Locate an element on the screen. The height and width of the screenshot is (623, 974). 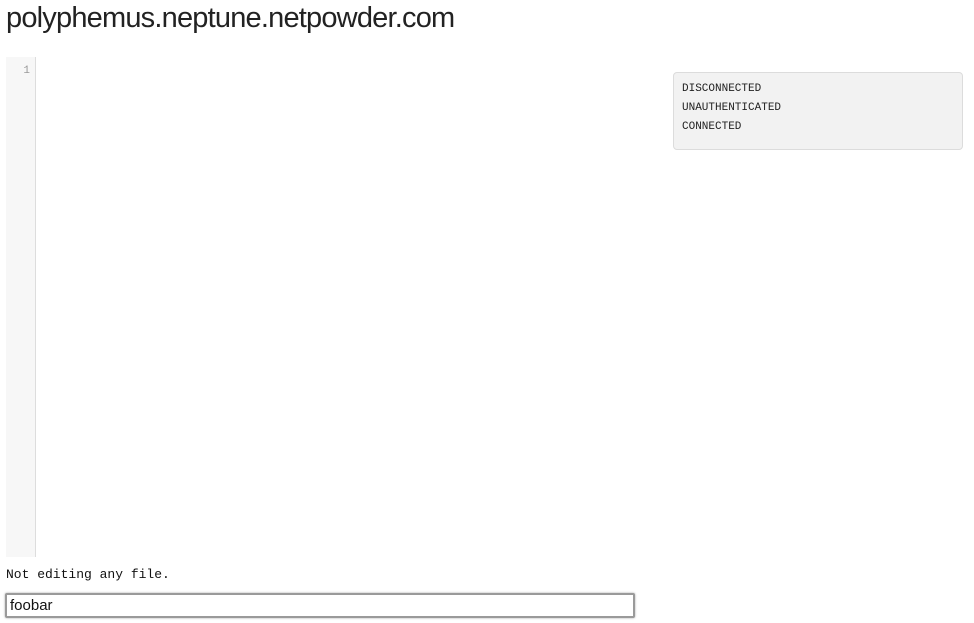
connection-status-log: DISCONNECTED UNAUTHENTICATED CONNECTED is located at coordinates (818, 111).